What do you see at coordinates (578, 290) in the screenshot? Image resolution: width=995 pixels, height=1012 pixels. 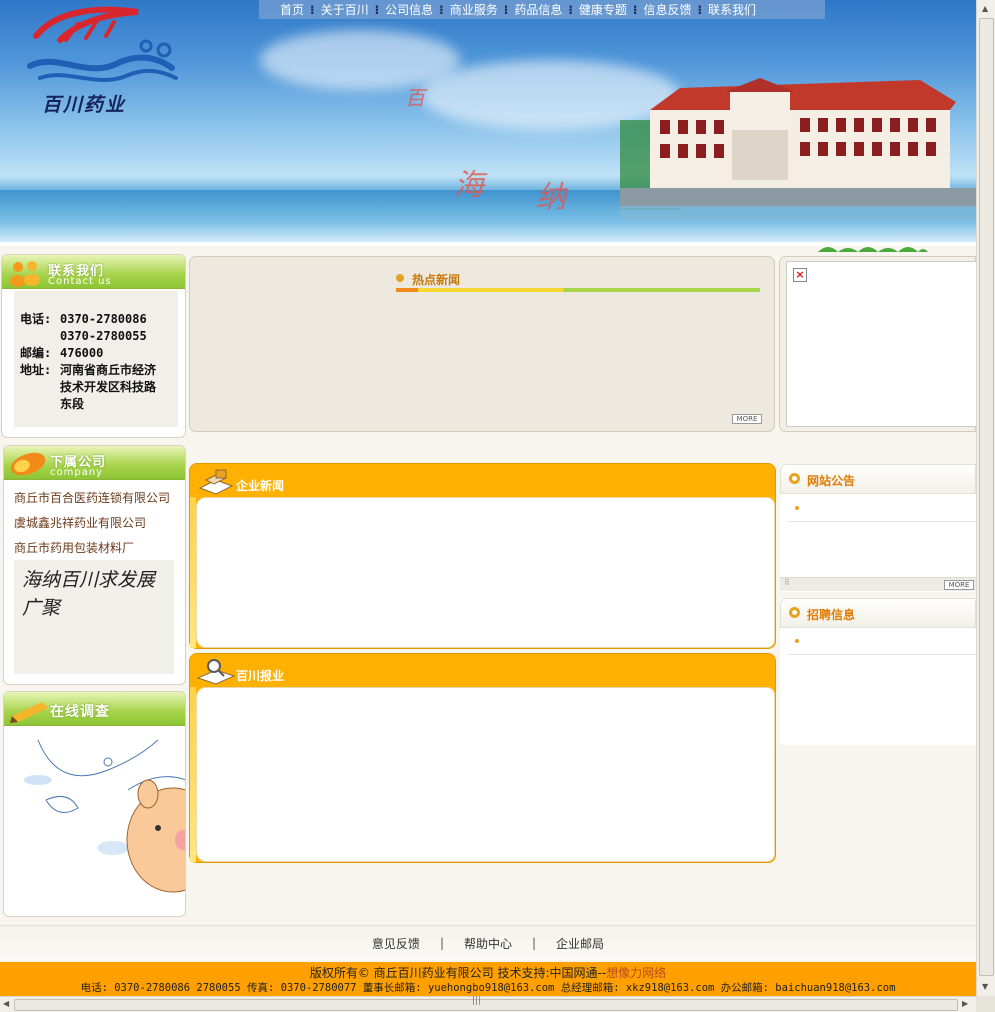 I see `hot-news-underline` at bounding box center [578, 290].